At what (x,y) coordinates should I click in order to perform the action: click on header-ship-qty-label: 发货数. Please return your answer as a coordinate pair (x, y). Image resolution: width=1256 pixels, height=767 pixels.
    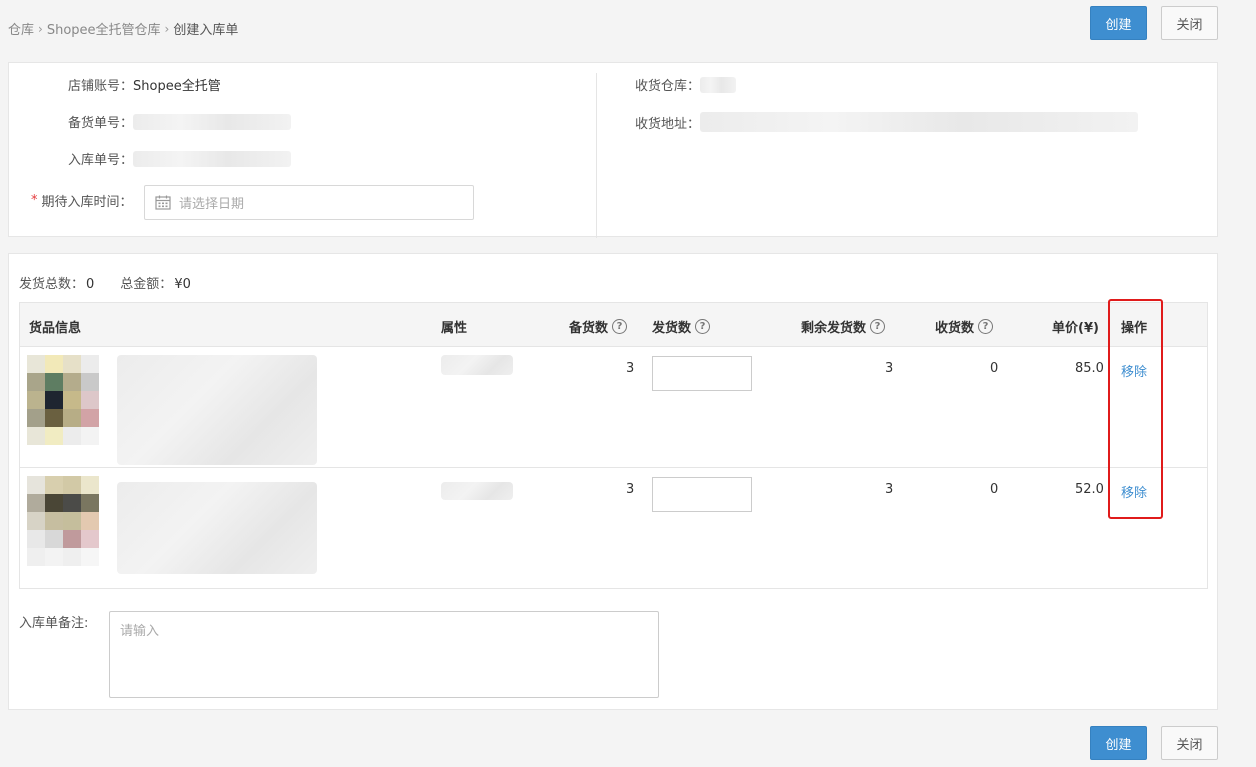
    Looking at the image, I should click on (672, 328).